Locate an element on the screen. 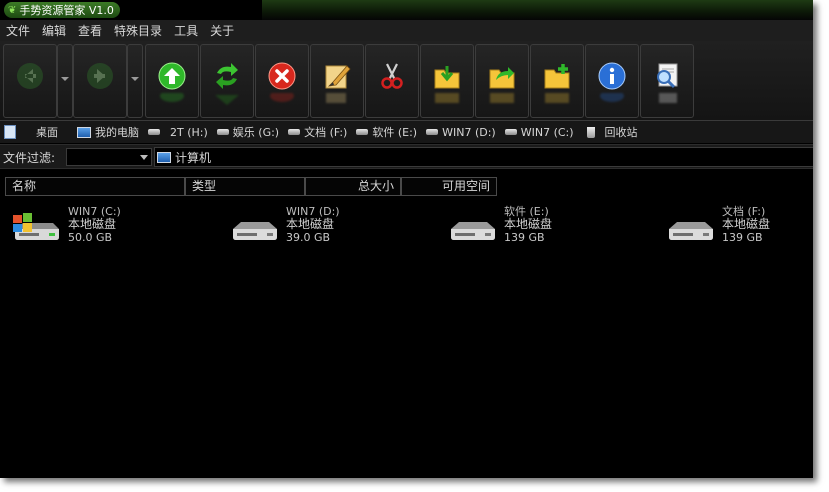 The width and height of the screenshot is (829, 492). fav-drive-h: 2T (H:) is located at coordinates (178, 132).